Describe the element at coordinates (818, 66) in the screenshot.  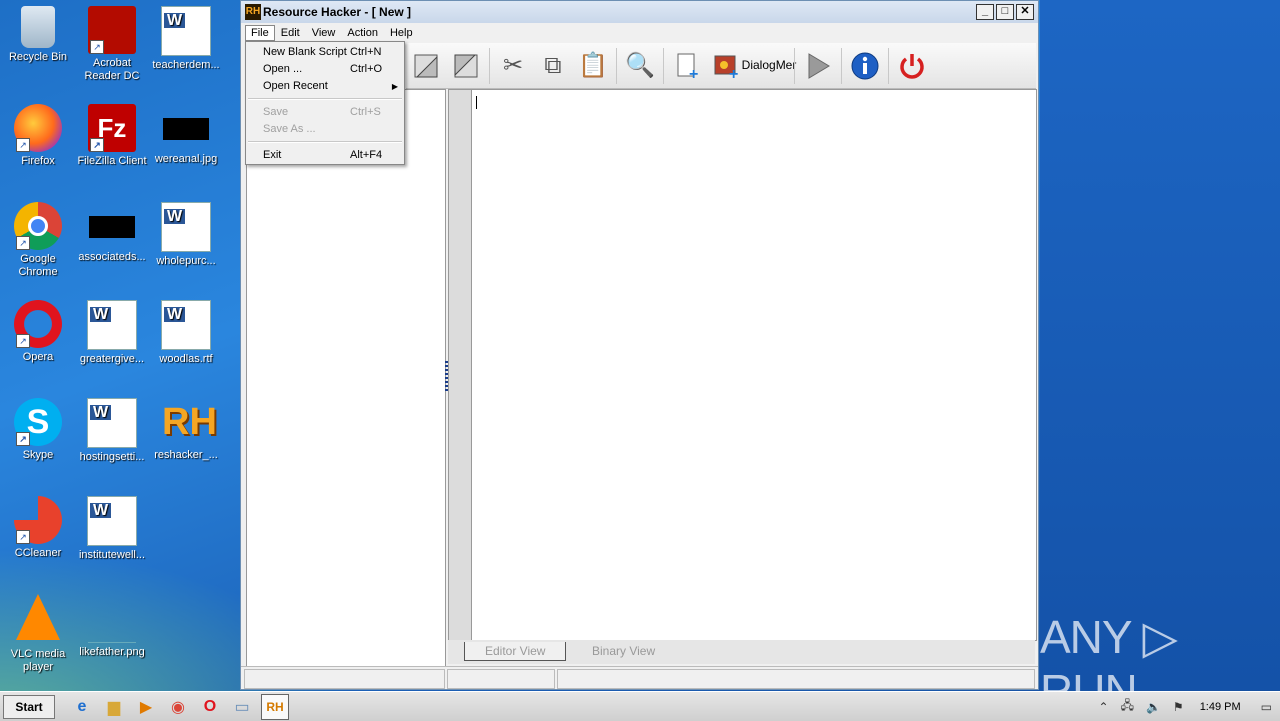
I see `compile-script-button` at that location.